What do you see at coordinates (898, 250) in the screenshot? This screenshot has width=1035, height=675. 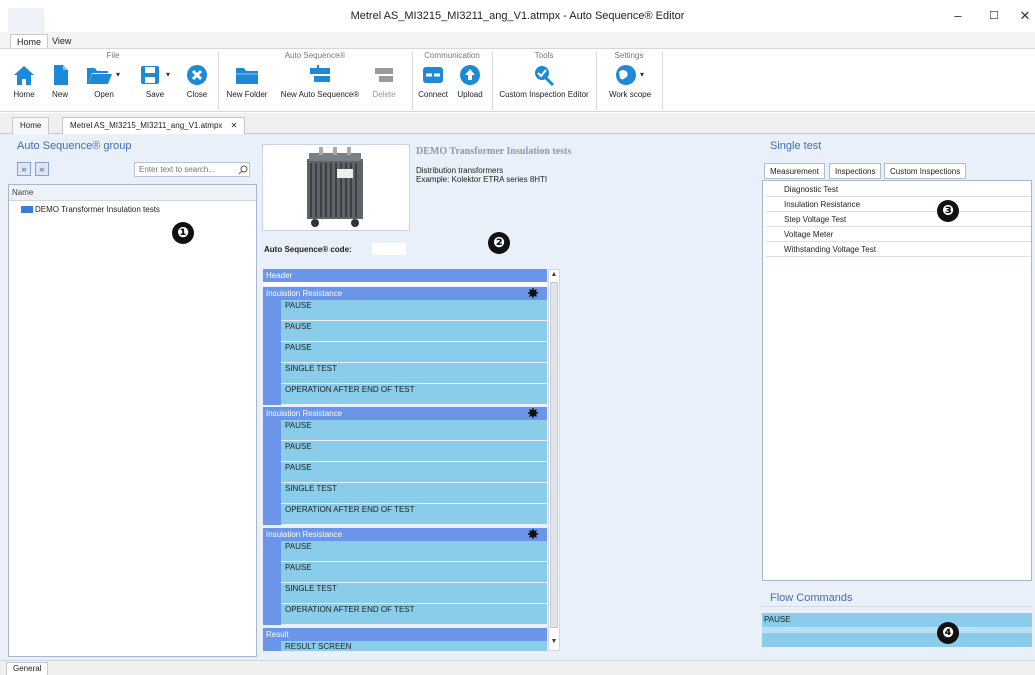 I see `list-item: Withstanding Voltage Test` at bounding box center [898, 250].